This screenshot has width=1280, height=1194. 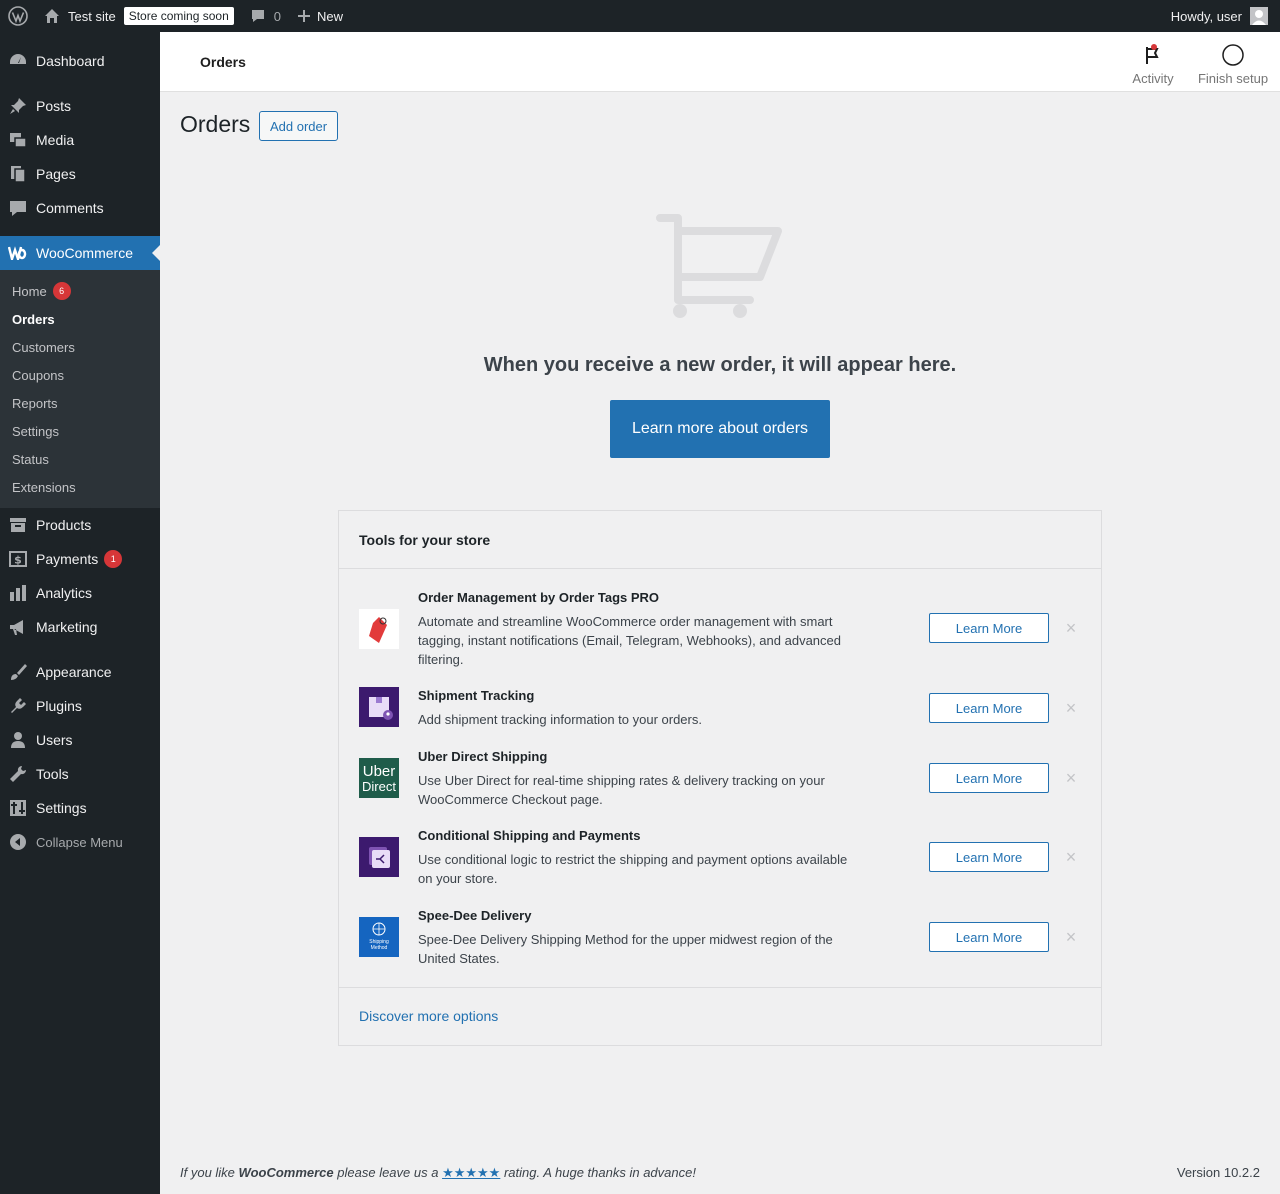 I want to click on new-content-link: New, so click(x=320, y=16).